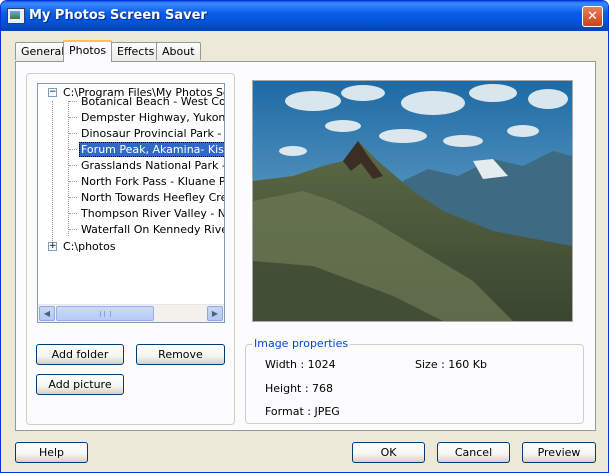 Image resolution: width=609 pixels, height=473 pixels. Describe the element at coordinates (178, 51) in the screenshot. I see `tab-about: About` at that location.